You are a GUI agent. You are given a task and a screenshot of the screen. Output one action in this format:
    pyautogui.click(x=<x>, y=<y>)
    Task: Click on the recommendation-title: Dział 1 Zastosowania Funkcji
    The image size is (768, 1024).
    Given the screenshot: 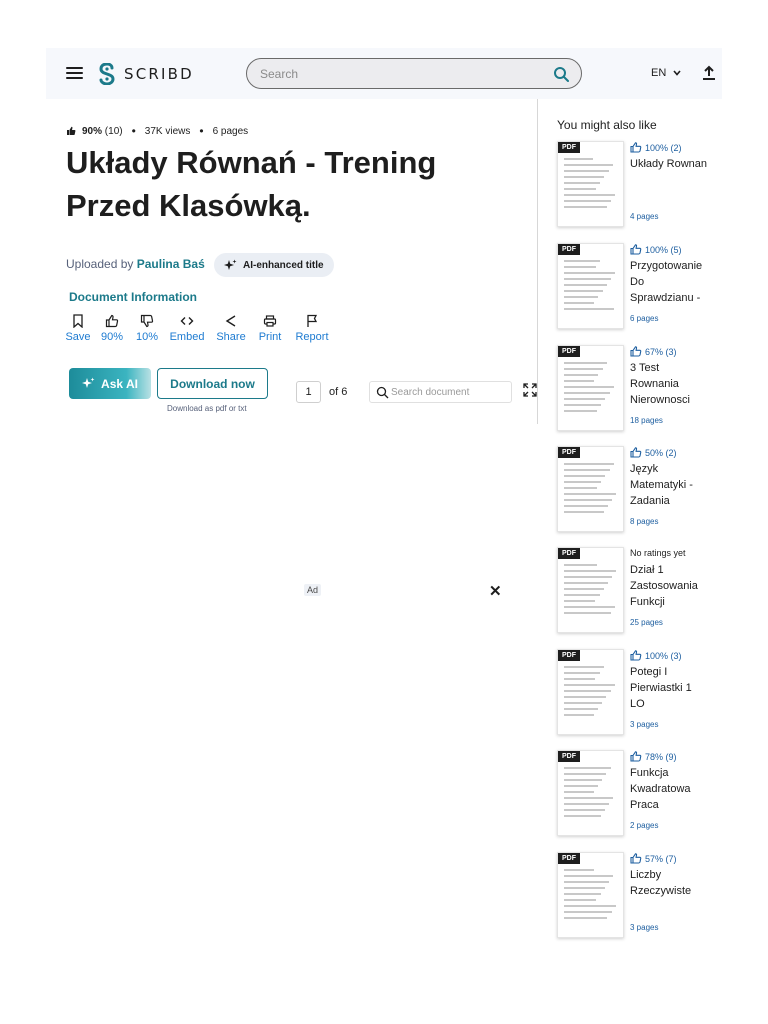 What is the action you would take?
    pyautogui.click(x=669, y=586)
    